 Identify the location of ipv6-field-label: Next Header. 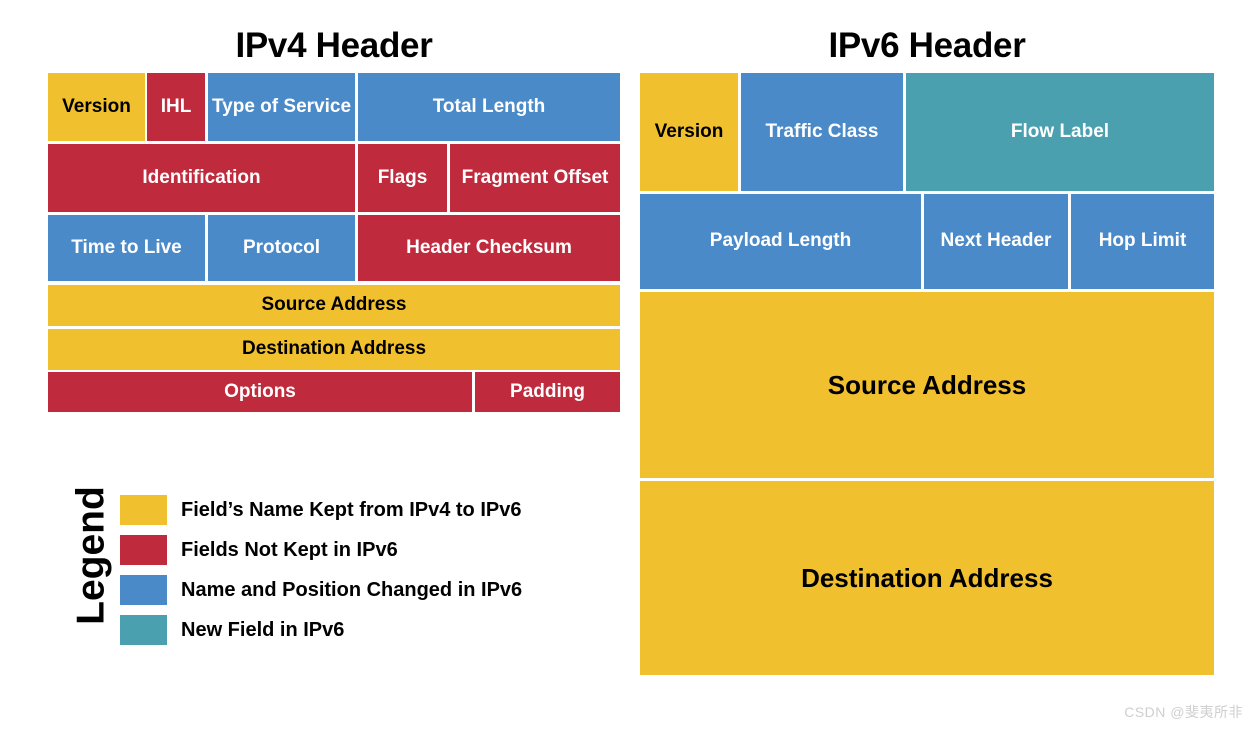
(996, 241).